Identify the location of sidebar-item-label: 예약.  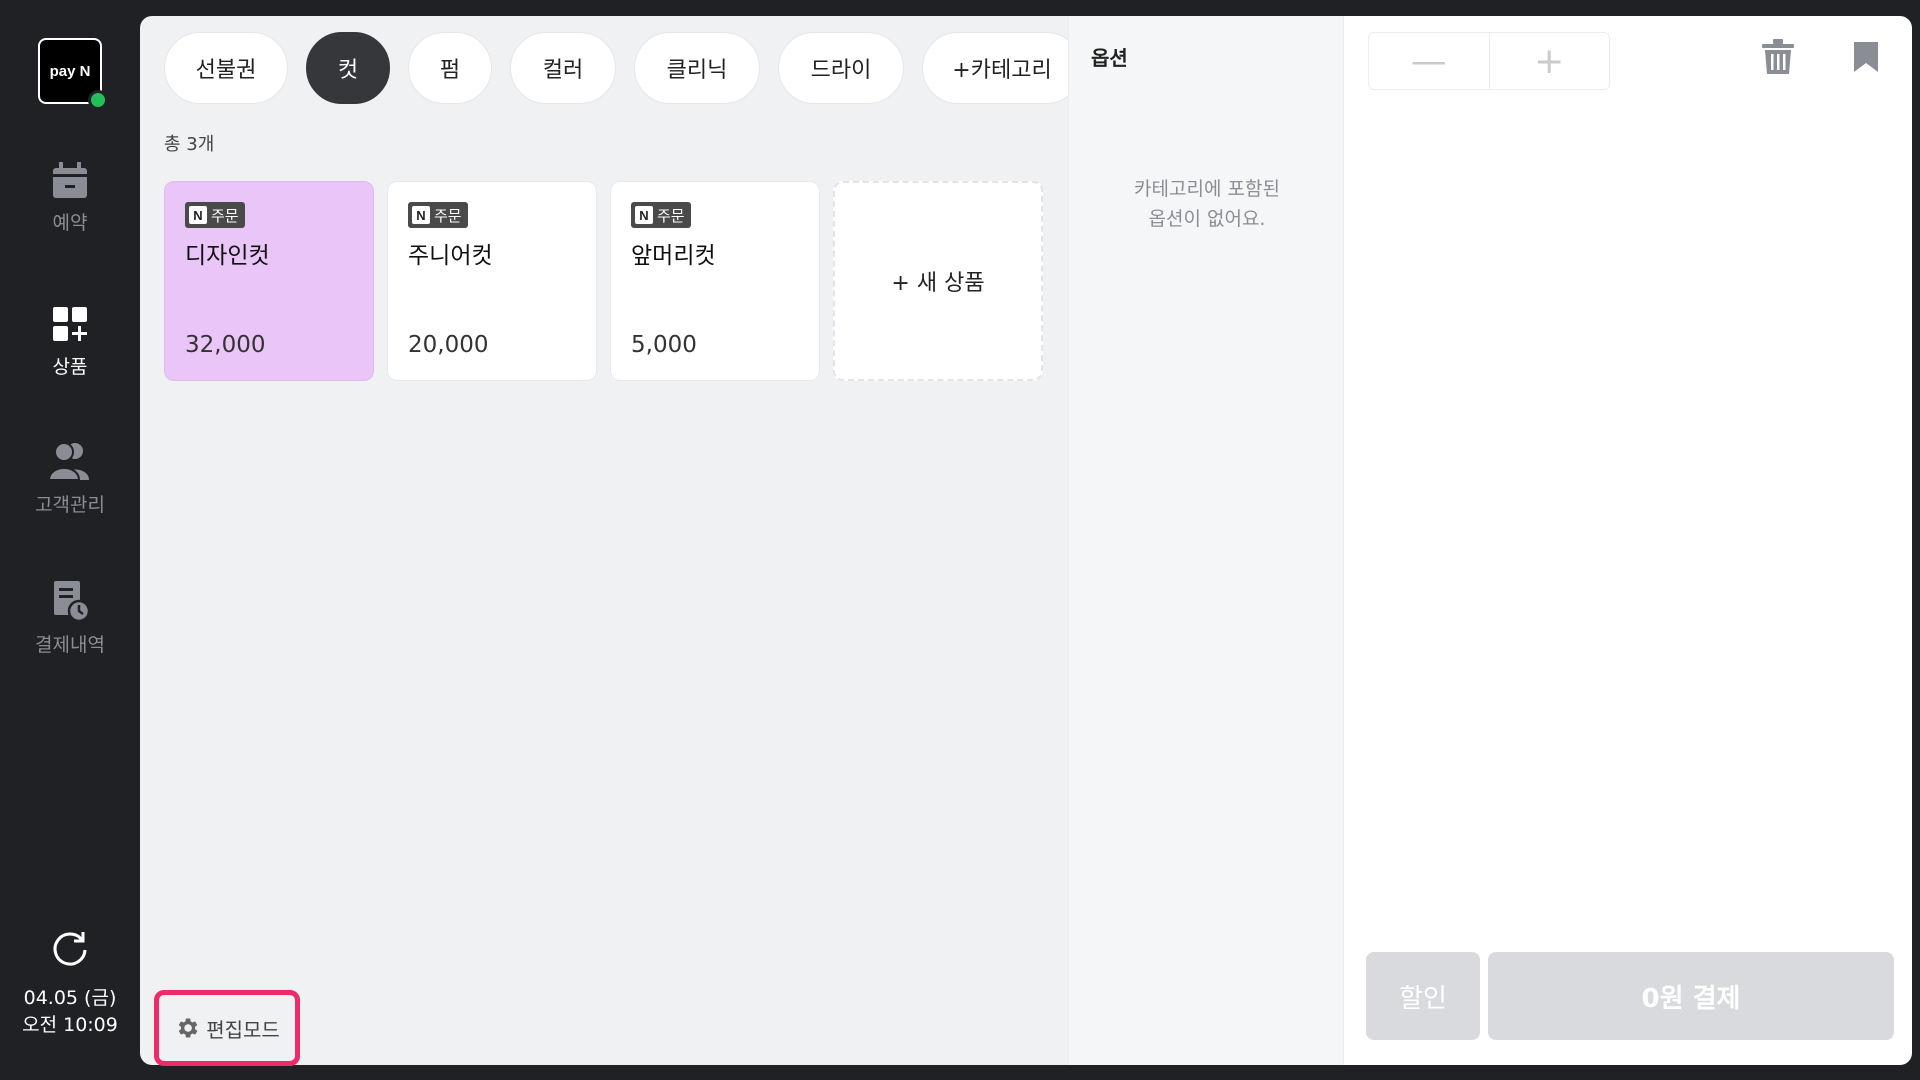
(70, 223).